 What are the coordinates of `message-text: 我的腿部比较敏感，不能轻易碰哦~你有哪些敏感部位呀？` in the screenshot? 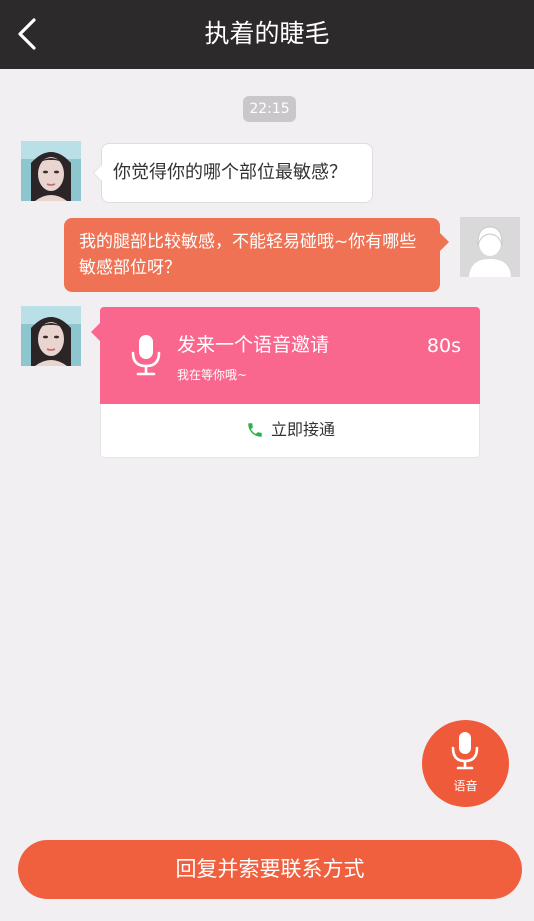 It's located at (248, 255).